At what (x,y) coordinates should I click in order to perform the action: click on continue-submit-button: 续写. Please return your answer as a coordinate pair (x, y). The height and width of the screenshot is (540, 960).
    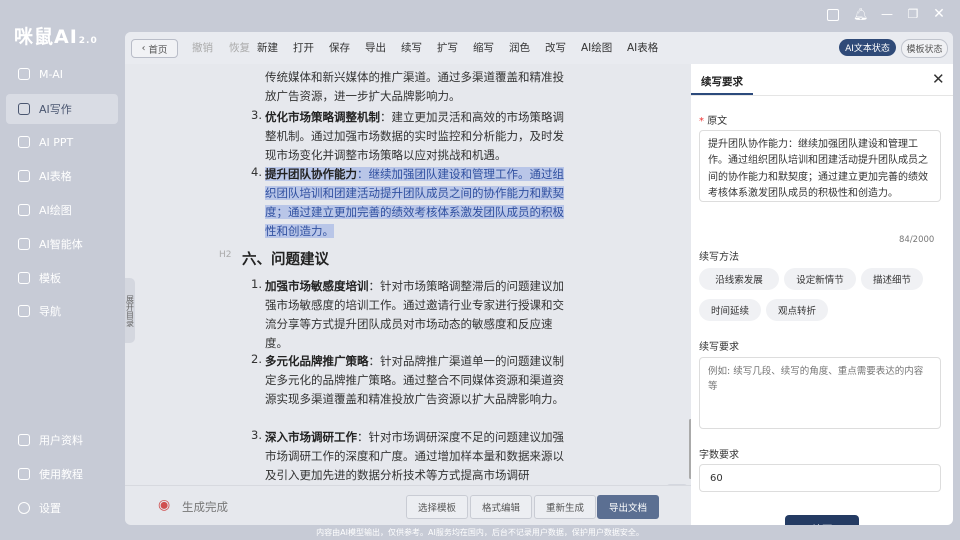
    Looking at the image, I should click on (822, 520).